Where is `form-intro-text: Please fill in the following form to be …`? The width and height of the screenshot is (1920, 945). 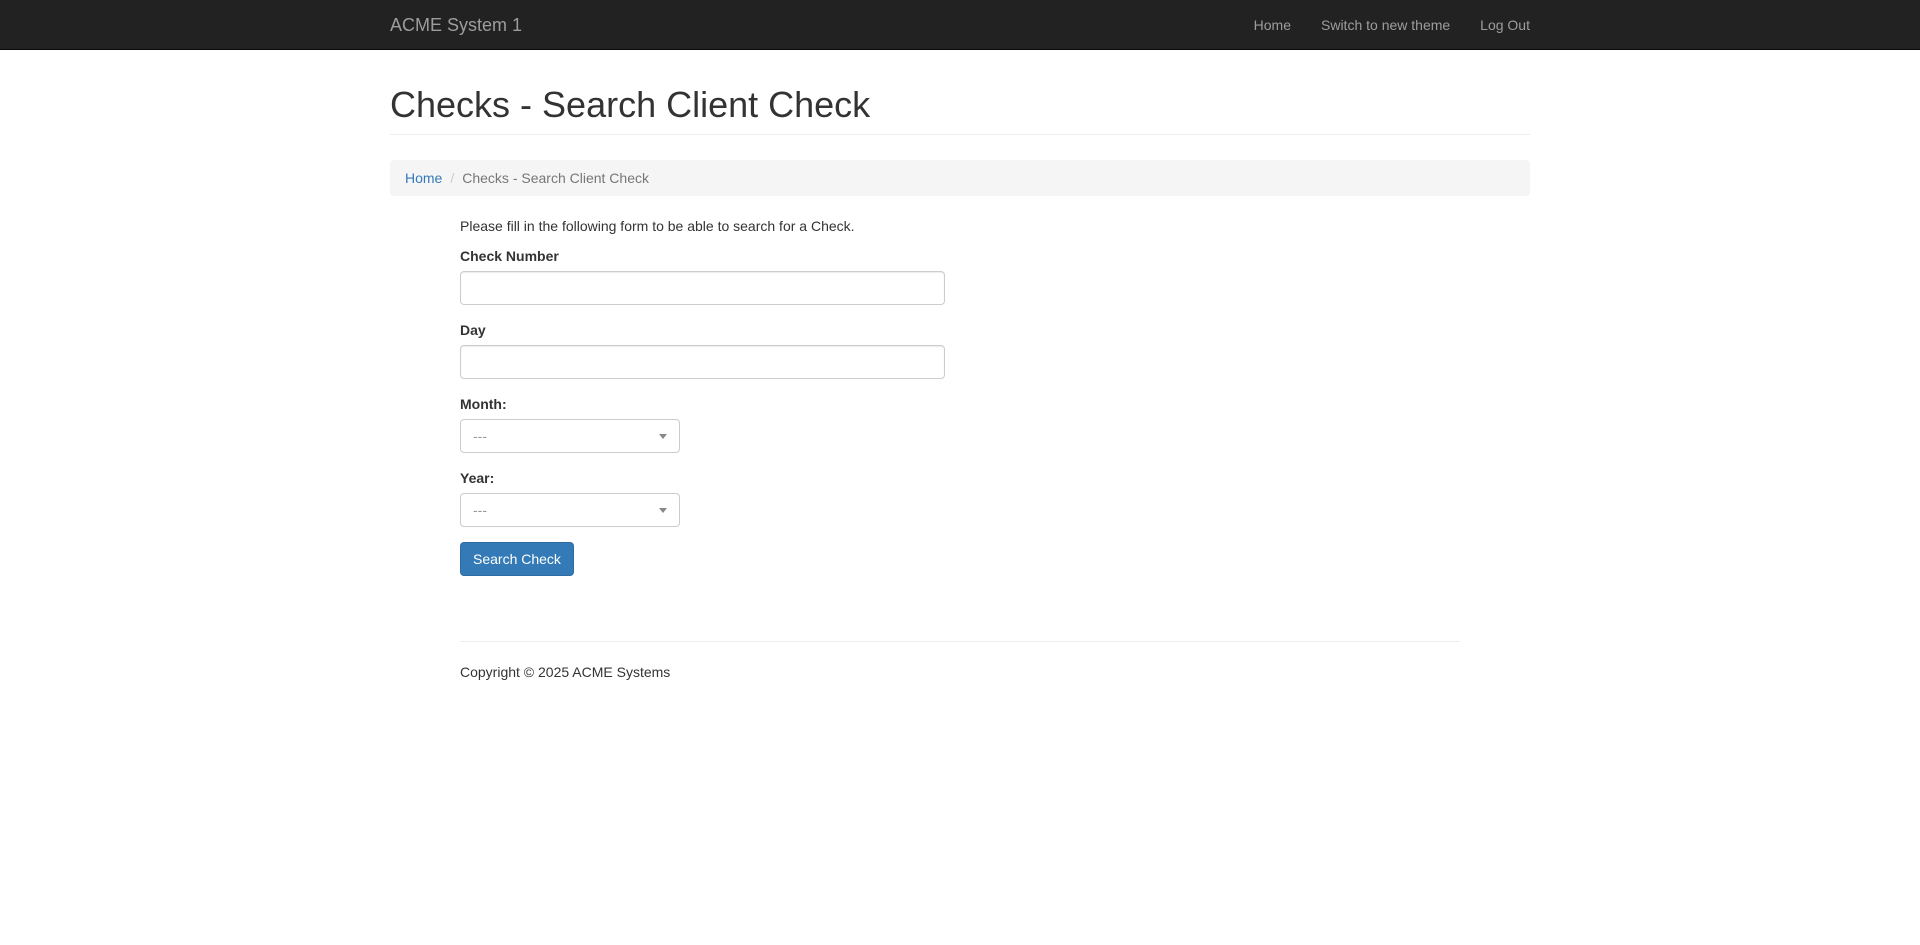
form-intro-text: Please fill in the following form to be … is located at coordinates (657, 226).